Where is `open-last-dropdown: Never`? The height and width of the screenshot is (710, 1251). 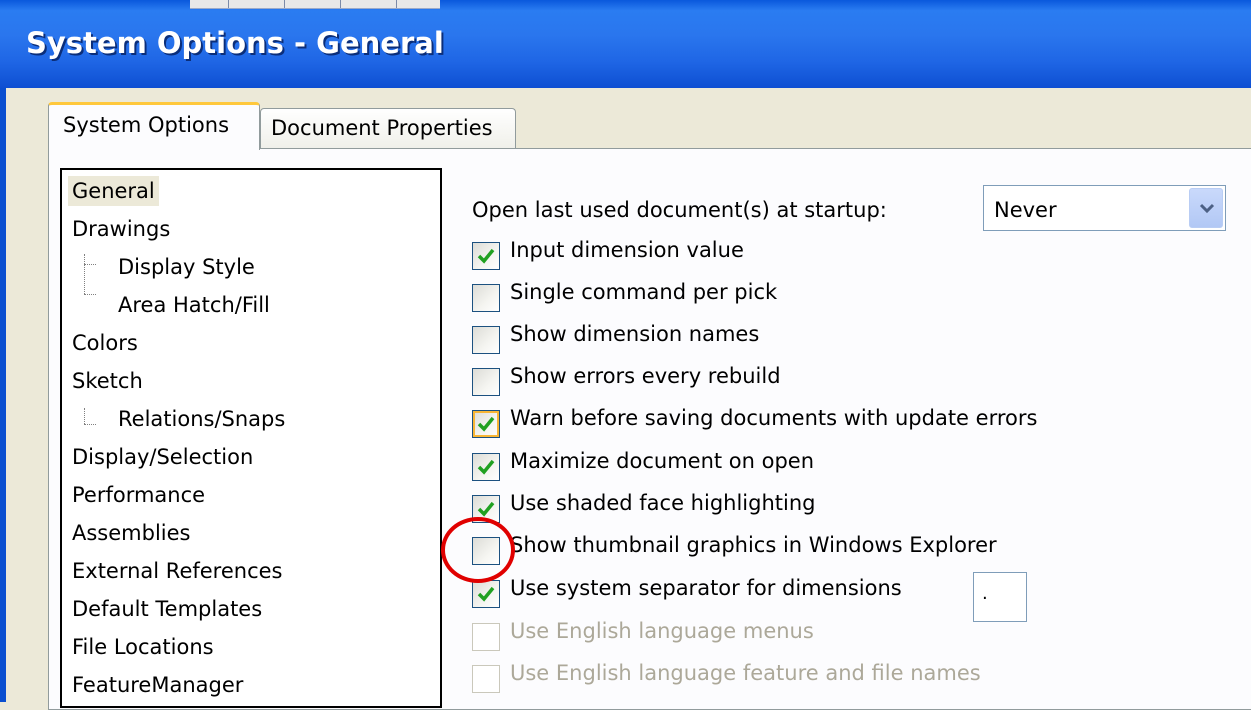 open-last-dropdown: Never is located at coordinates (1104, 208).